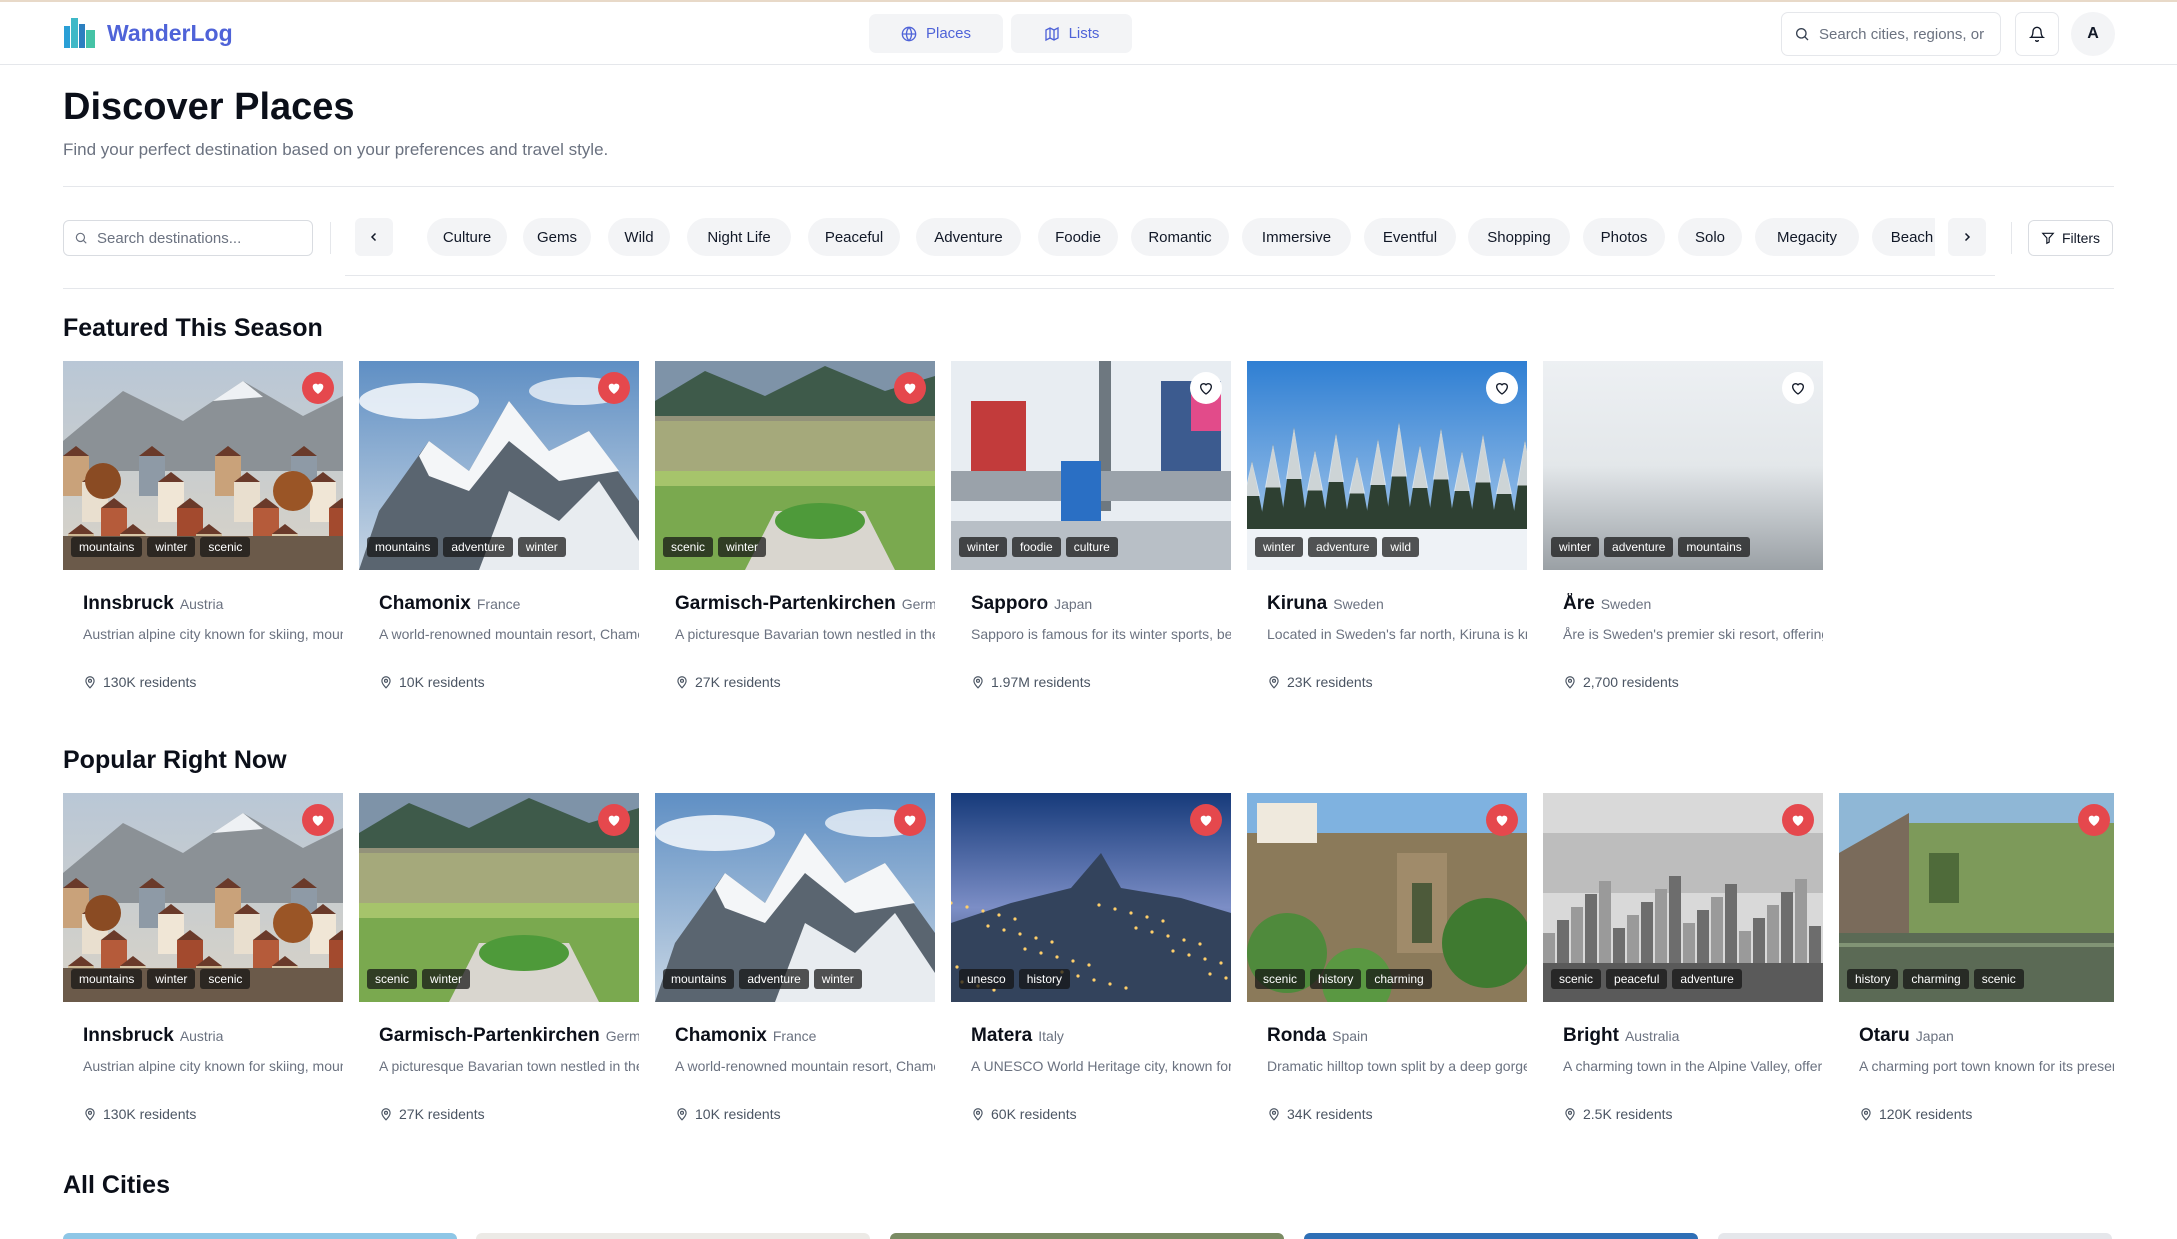  Describe the element at coordinates (161, 979) in the screenshot. I see `tag-list: mountains winter scenic` at that location.